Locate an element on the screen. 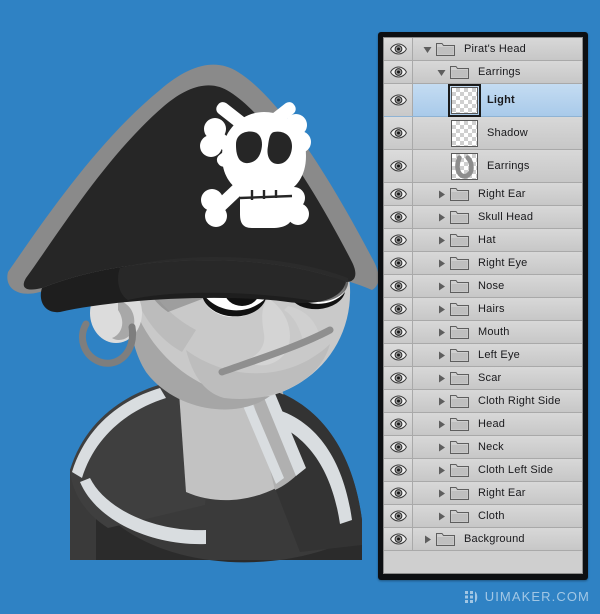 The width and height of the screenshot is (600, 614). layer-row-content: Right Eye is located at coordinates (497, 263).